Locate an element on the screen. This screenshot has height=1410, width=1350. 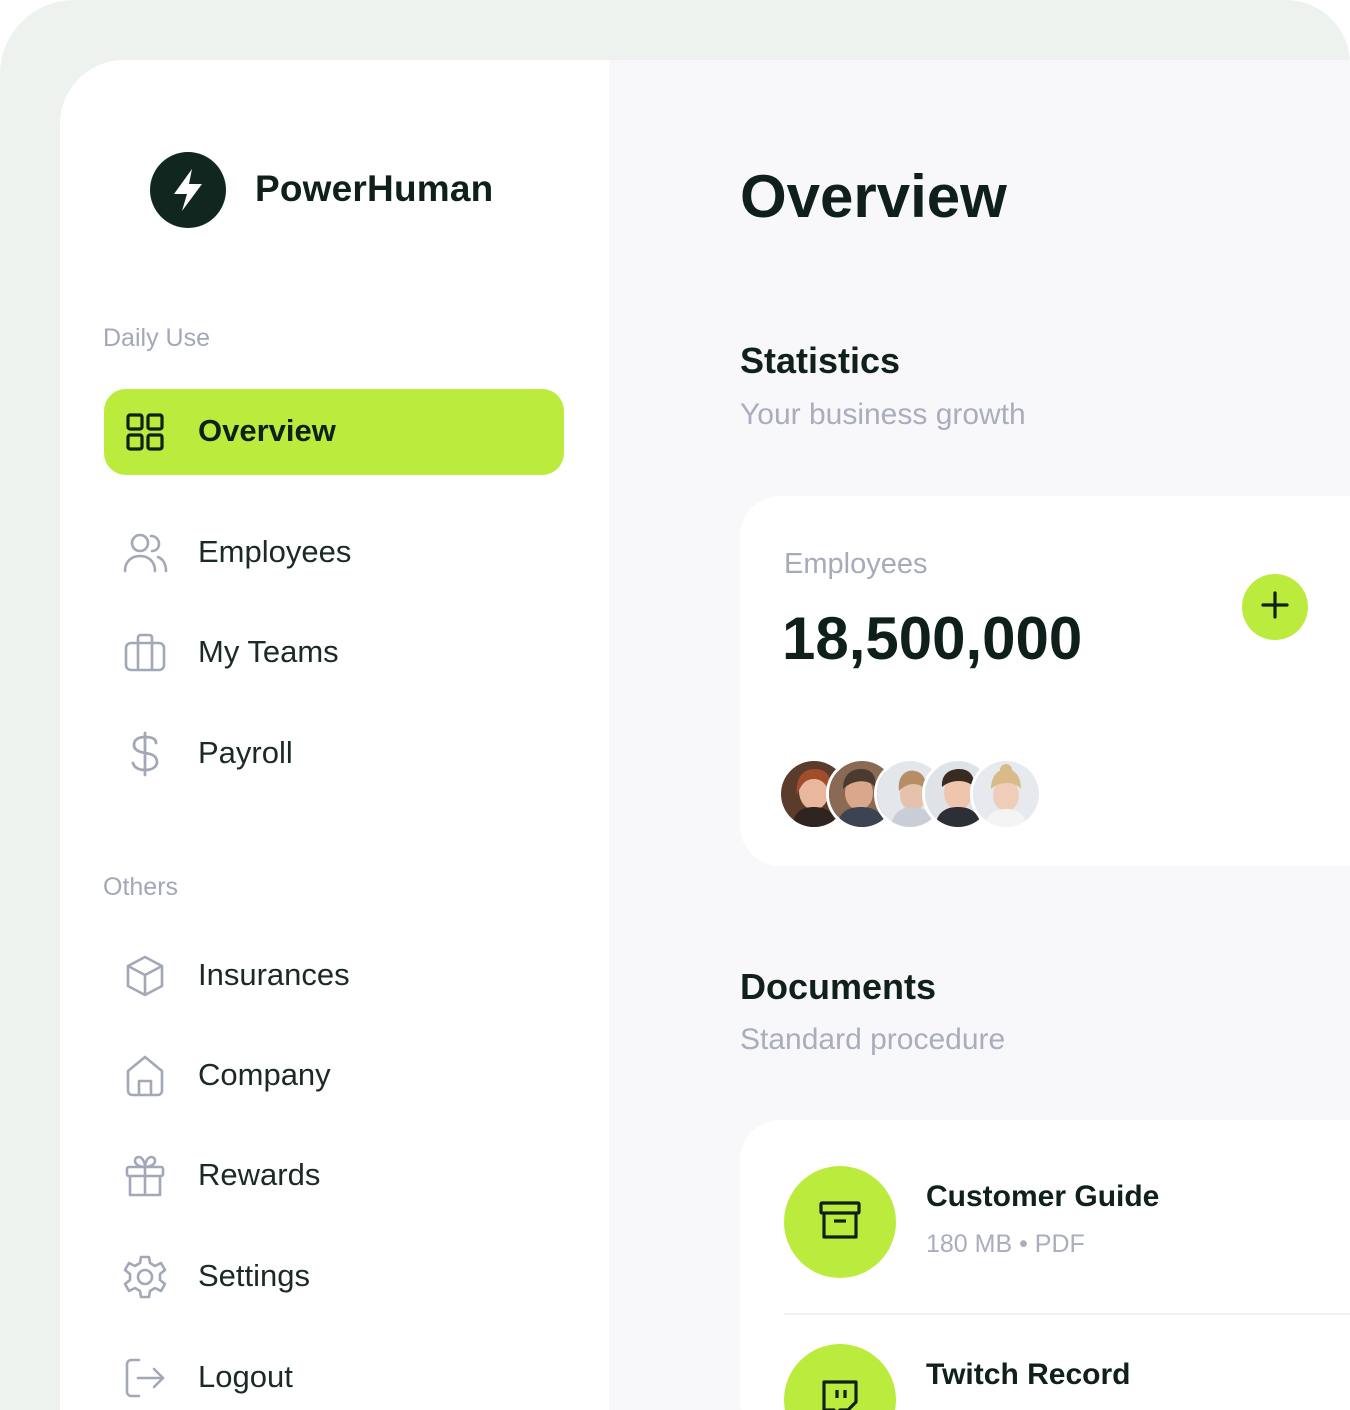
section-label-daily: Daily Use is located at coordinates (156, 338).